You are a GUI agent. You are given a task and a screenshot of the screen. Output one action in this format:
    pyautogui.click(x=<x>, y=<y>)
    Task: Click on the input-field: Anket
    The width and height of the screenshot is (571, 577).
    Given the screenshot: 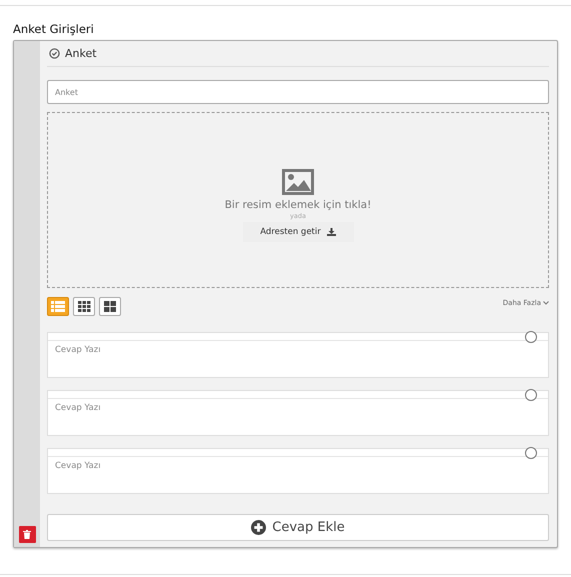 What is the action you would take?
    pyautogui.click(x=298, y=92)
    